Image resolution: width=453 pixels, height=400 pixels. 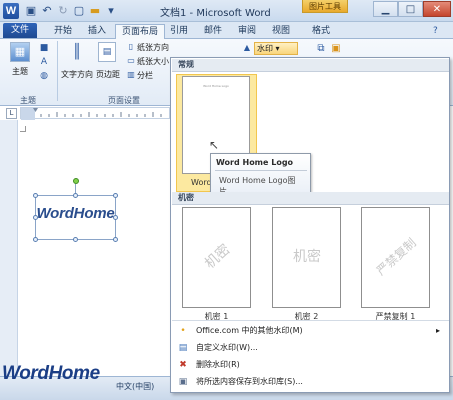 I want to click on orientation-icon: ▯, so click(x=131, y=47).